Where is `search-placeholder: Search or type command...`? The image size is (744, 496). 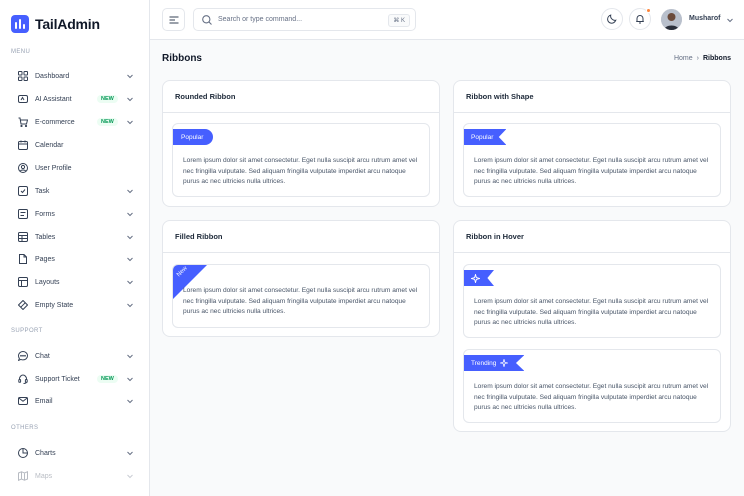 search-placeholder: Search or type command... is located at coordinates (260, 19).